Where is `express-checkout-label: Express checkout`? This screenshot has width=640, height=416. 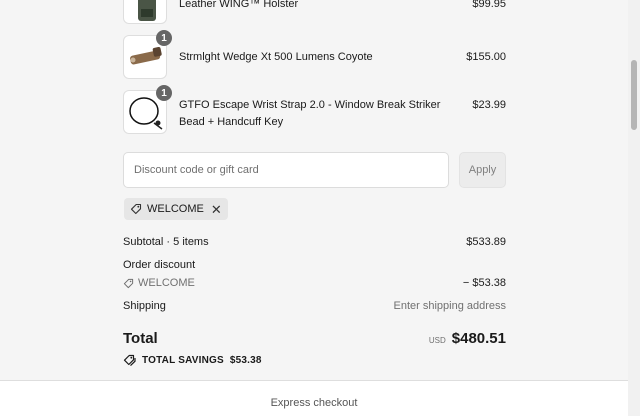
express-checkout-label: Express checkout is located at coordinates (314, 403).